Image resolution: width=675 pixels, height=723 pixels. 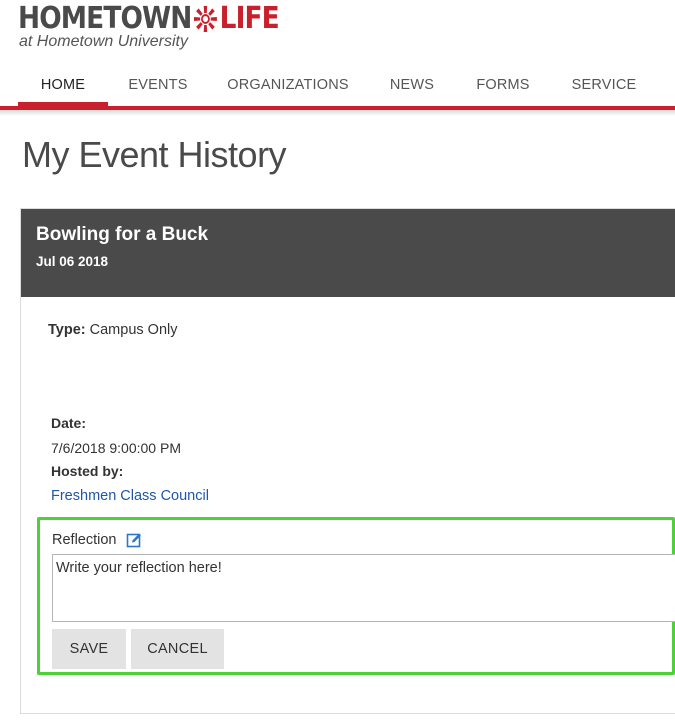 What do you see at coordinates (177, 649) in the screenshot?
I see `cancel-button: CANCEL` at bounding box center [177, 649].